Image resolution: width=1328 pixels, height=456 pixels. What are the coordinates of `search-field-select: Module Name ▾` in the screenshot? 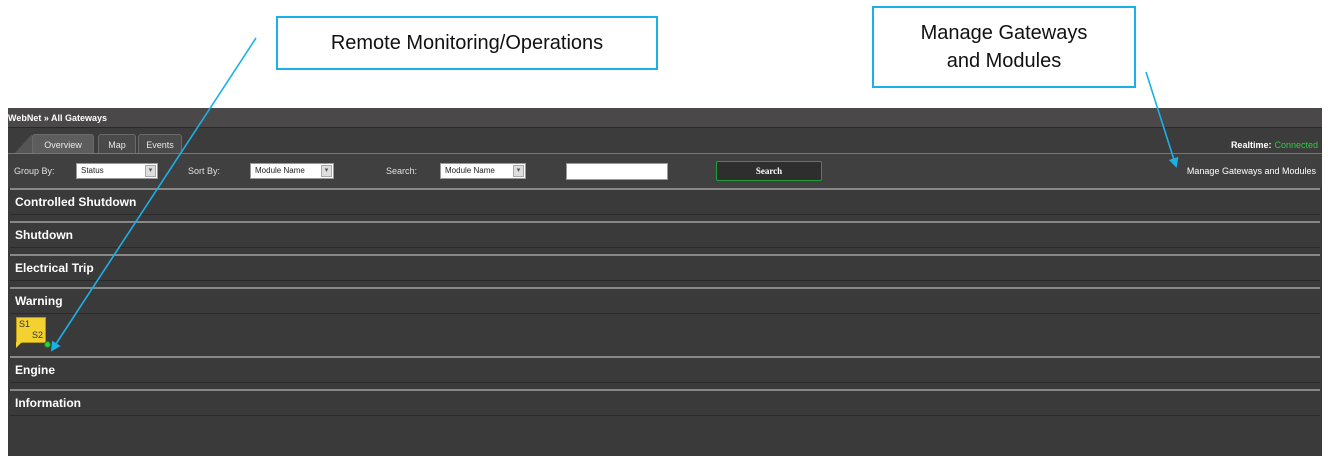 It's located at (483, 171).